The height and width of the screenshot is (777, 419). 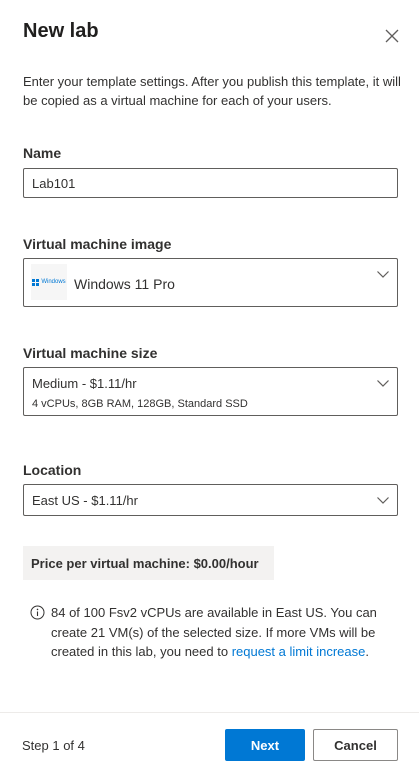 What do you see at coordinates (124, 284) in the screenshot?
I see `vm-image-selected: Windows 11 Pro` at bounding box center [124, 284].